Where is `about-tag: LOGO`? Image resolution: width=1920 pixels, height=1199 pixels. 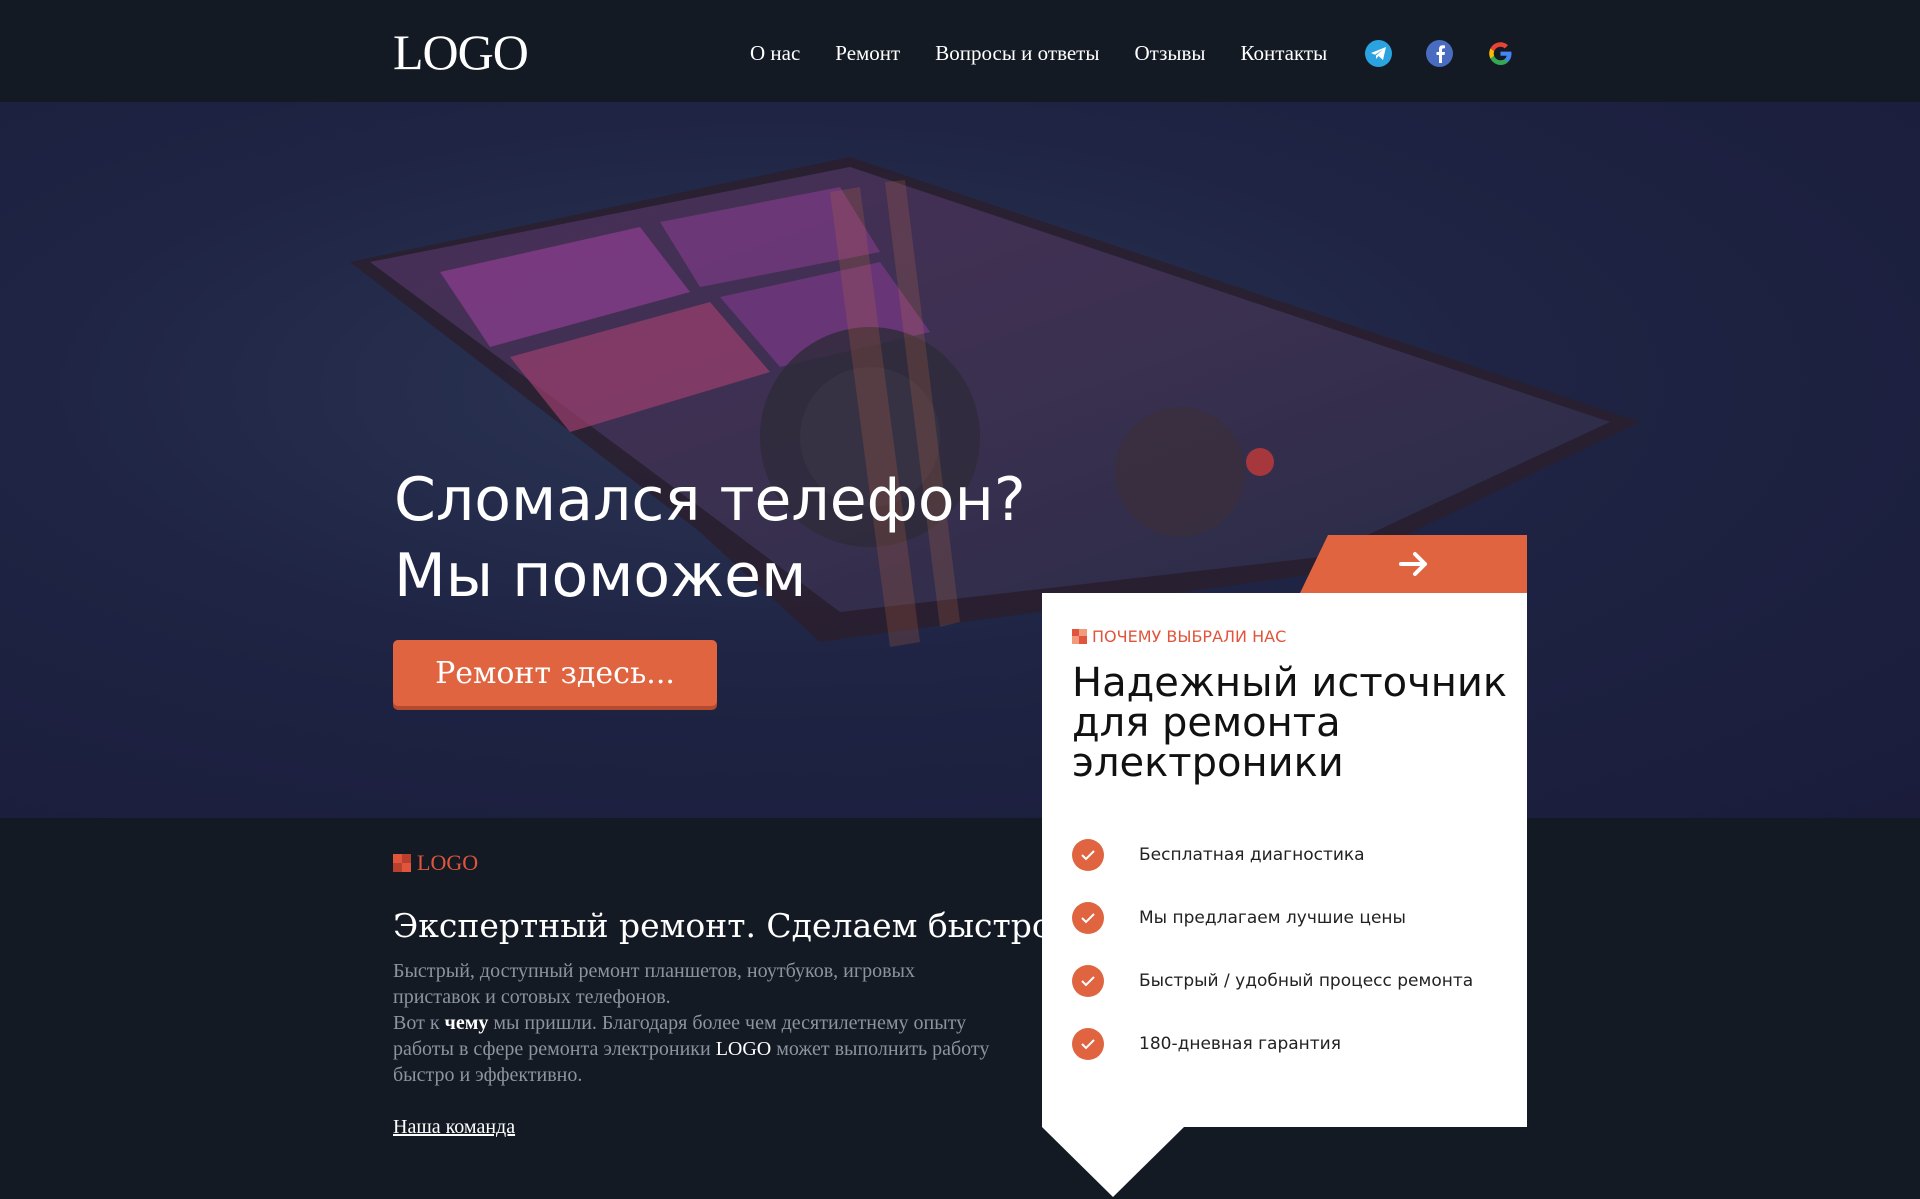
about-tag: LOGO is located at coordinates (703, 863).